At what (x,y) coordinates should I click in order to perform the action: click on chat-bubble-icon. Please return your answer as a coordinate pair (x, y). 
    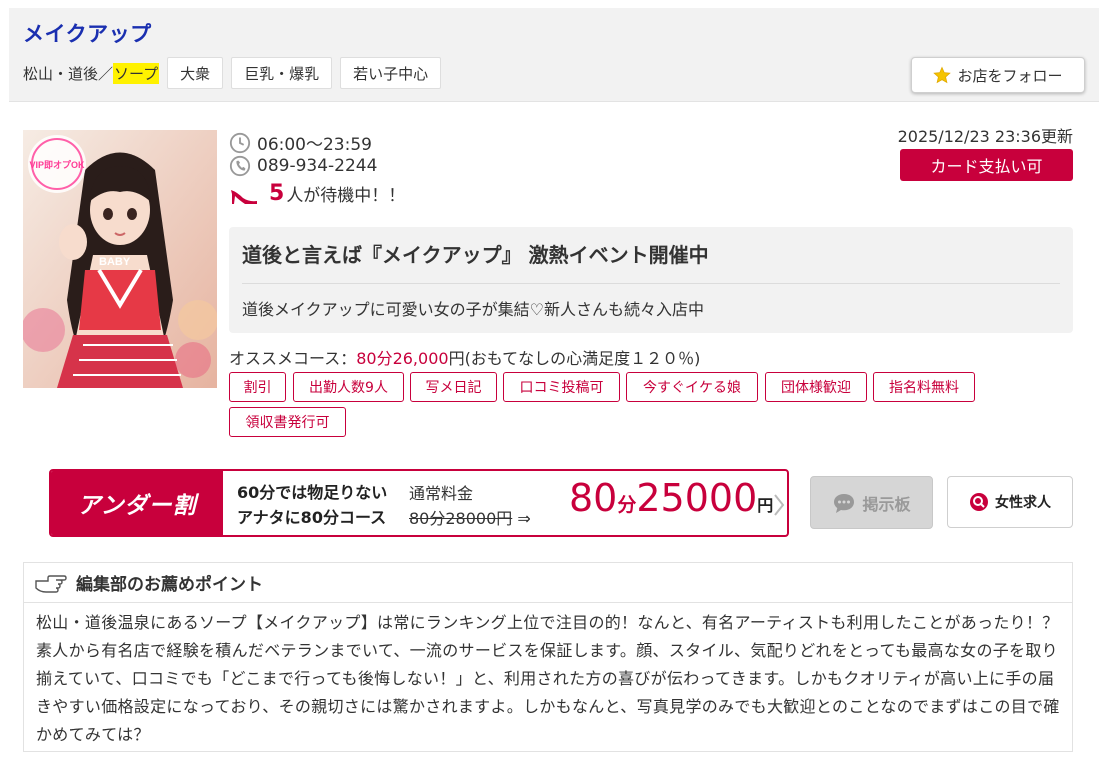
    Looking at the image, I should click on (844, 503).